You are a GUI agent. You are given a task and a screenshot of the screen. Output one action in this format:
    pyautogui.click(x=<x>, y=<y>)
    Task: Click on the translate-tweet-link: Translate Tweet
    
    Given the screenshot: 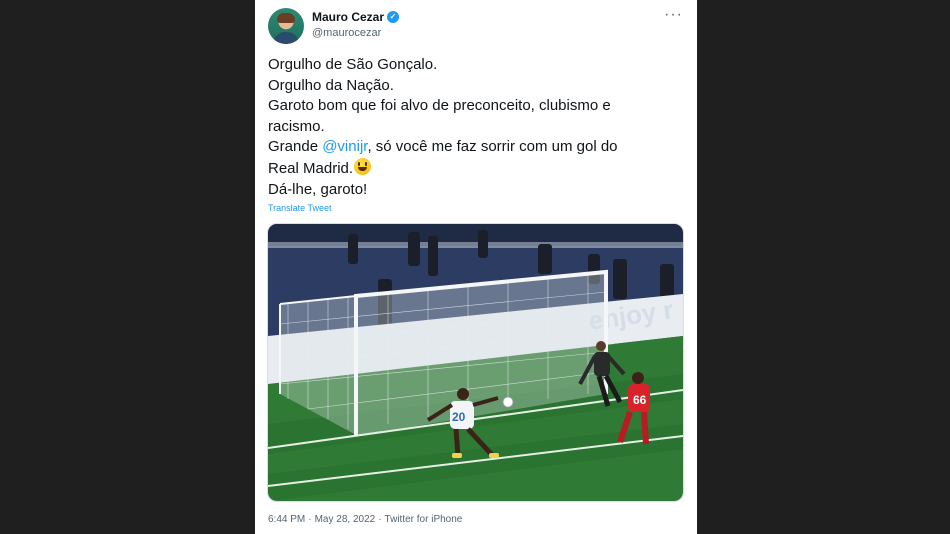 What is the action you would take?
    pyautogui.click(x=300, y=208)
    